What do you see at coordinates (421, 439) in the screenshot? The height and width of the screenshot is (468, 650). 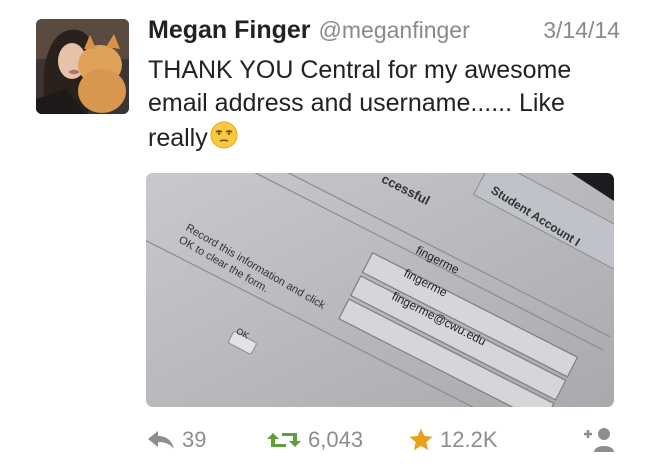 I see `favorite-star-icon` at bounding box center [421, 439].